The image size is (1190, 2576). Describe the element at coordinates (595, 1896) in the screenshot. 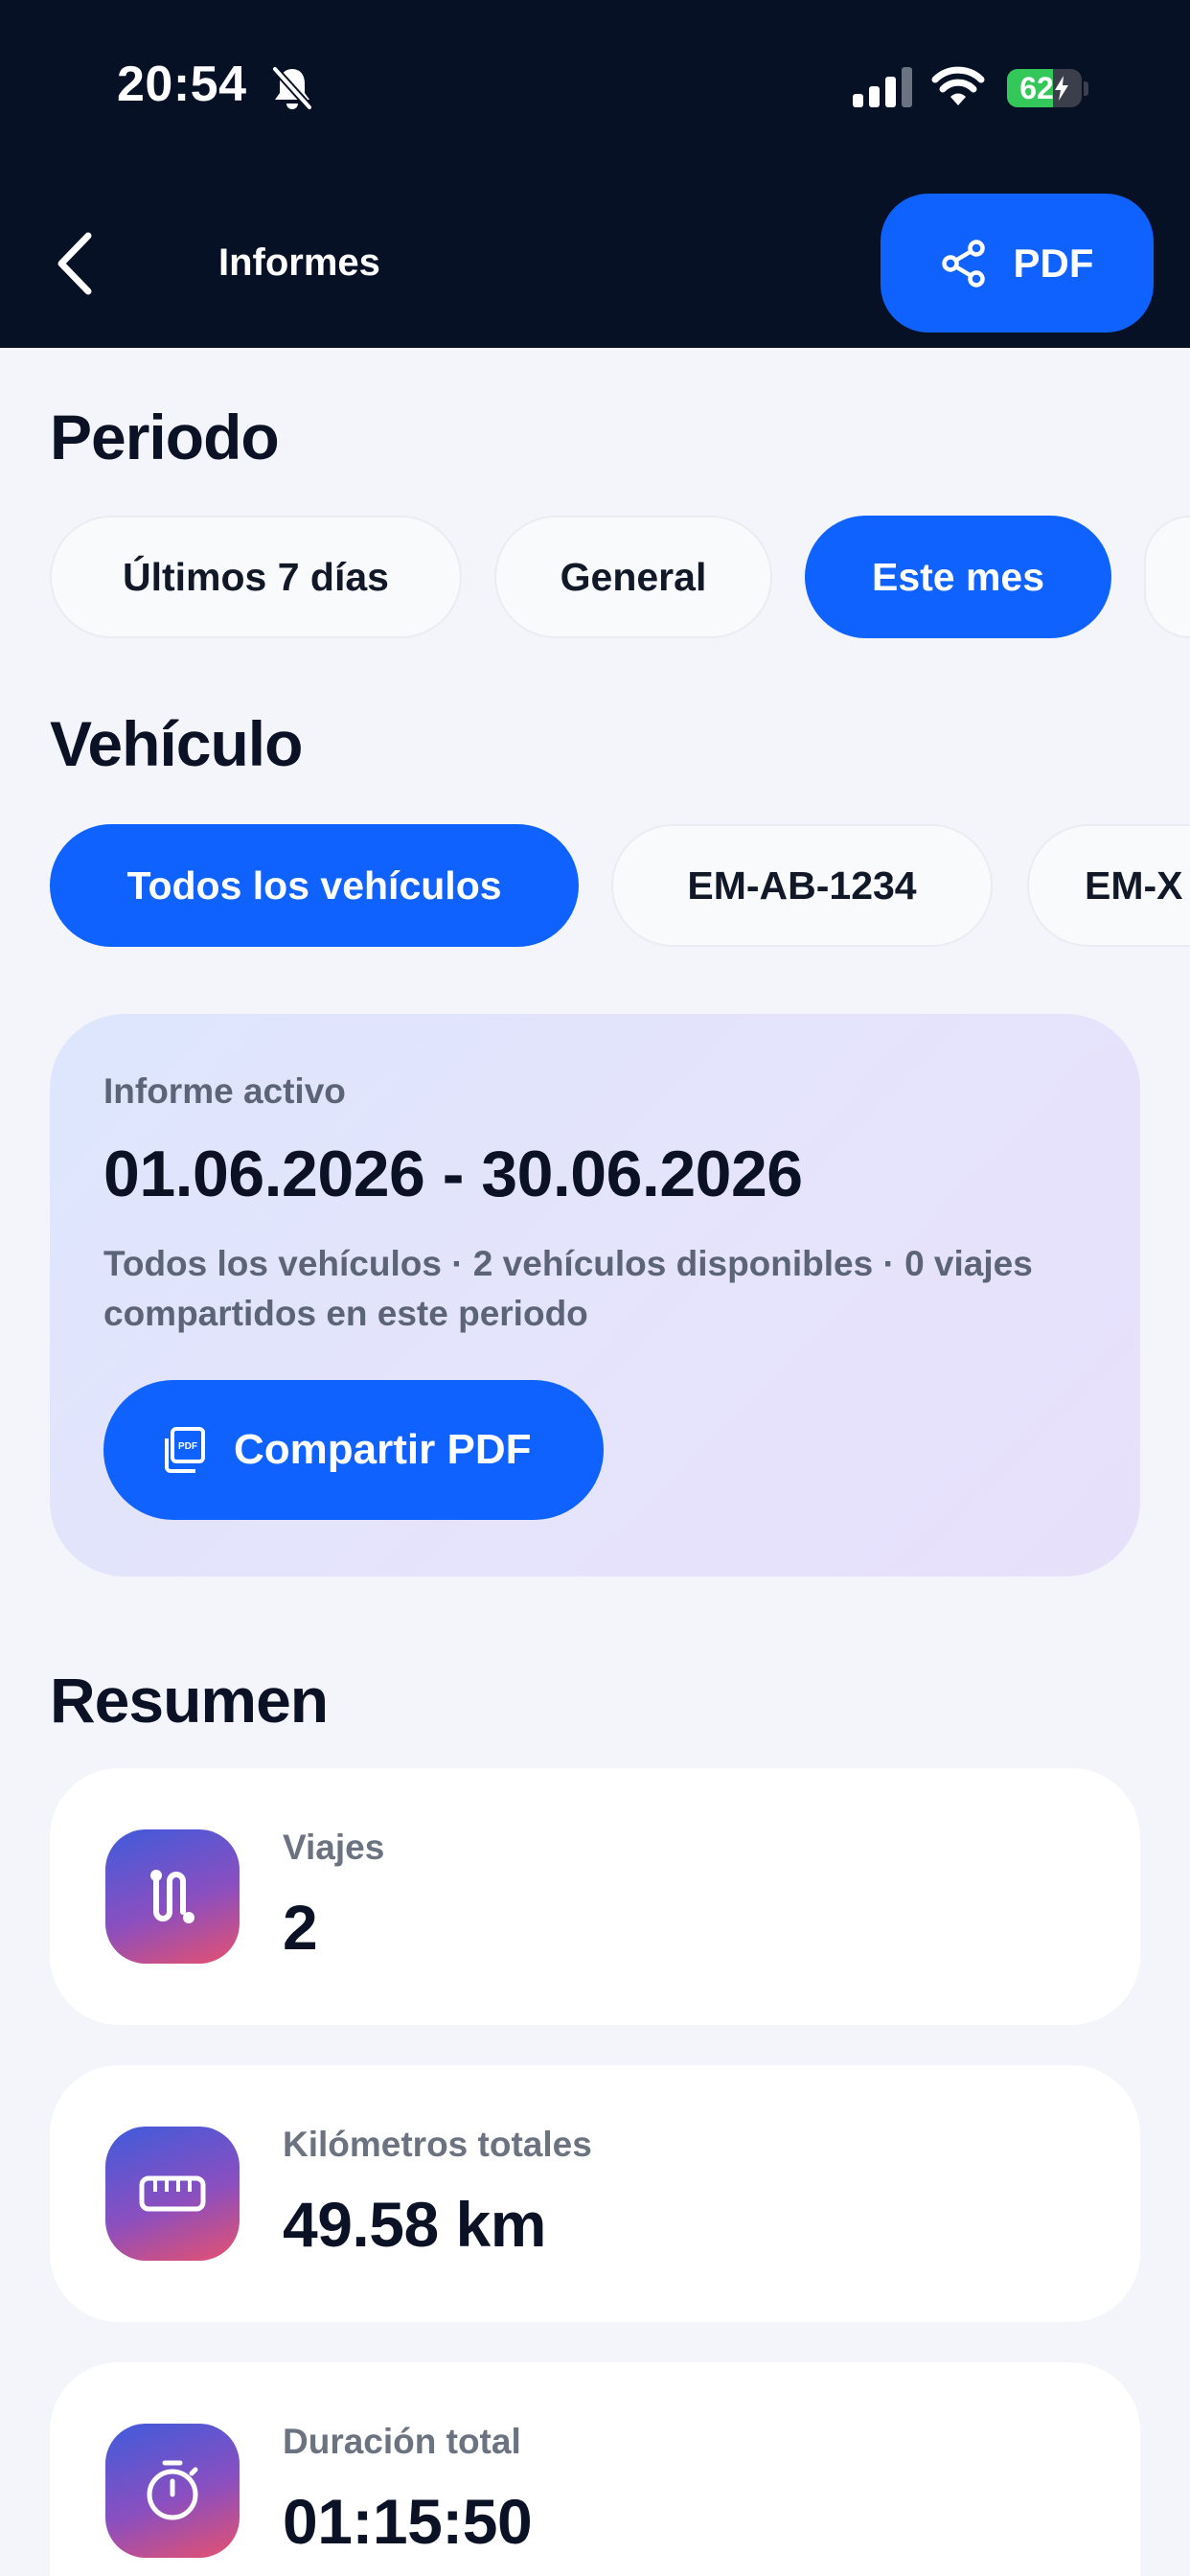

I see `stat-card-trips: Viajes 2` at that location.